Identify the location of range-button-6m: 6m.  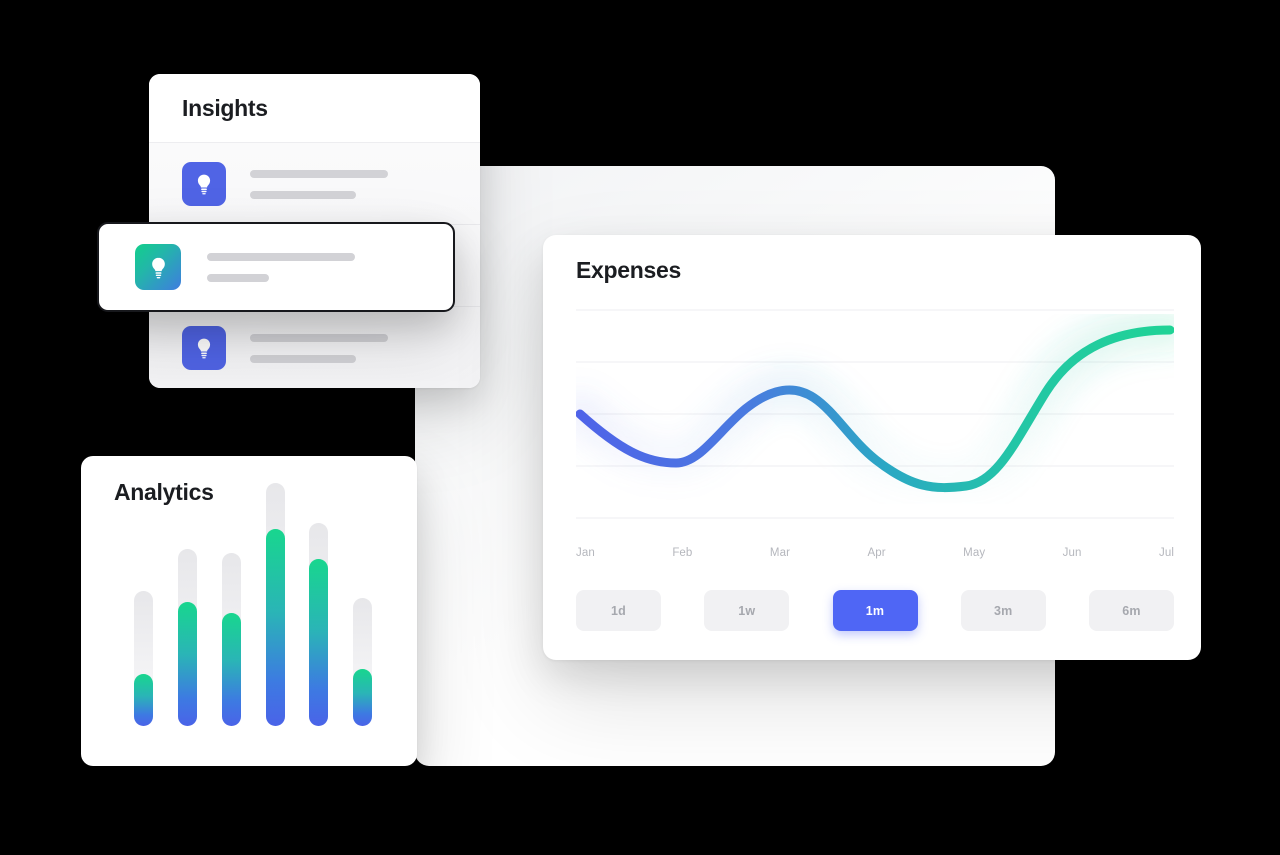
(1131, 610).